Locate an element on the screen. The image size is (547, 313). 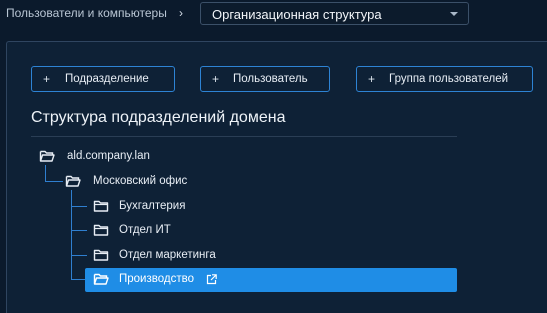
tree-node-marketing: Отдел маркетинга is located at coordinates (193, 256).